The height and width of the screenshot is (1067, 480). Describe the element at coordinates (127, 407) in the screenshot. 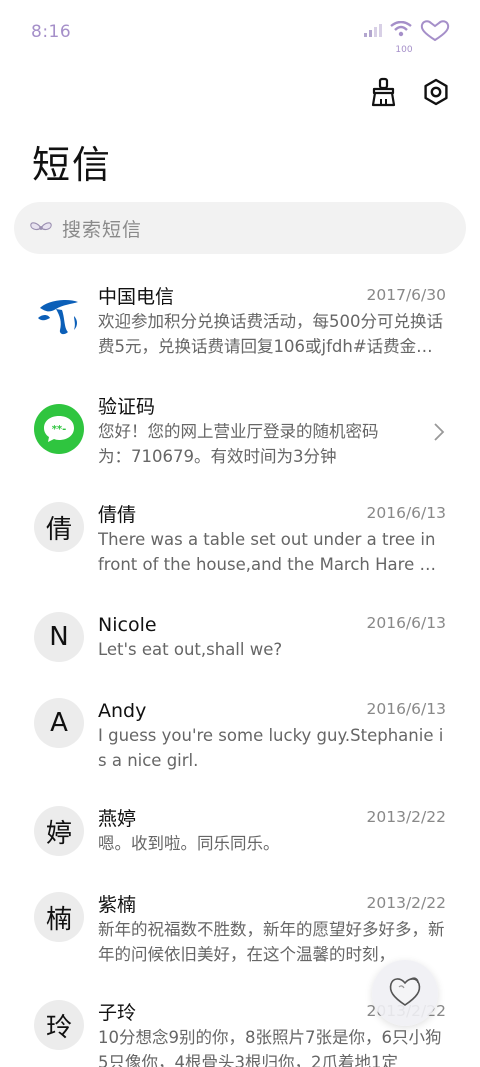

I see `contact-name: 验证码` at that location.